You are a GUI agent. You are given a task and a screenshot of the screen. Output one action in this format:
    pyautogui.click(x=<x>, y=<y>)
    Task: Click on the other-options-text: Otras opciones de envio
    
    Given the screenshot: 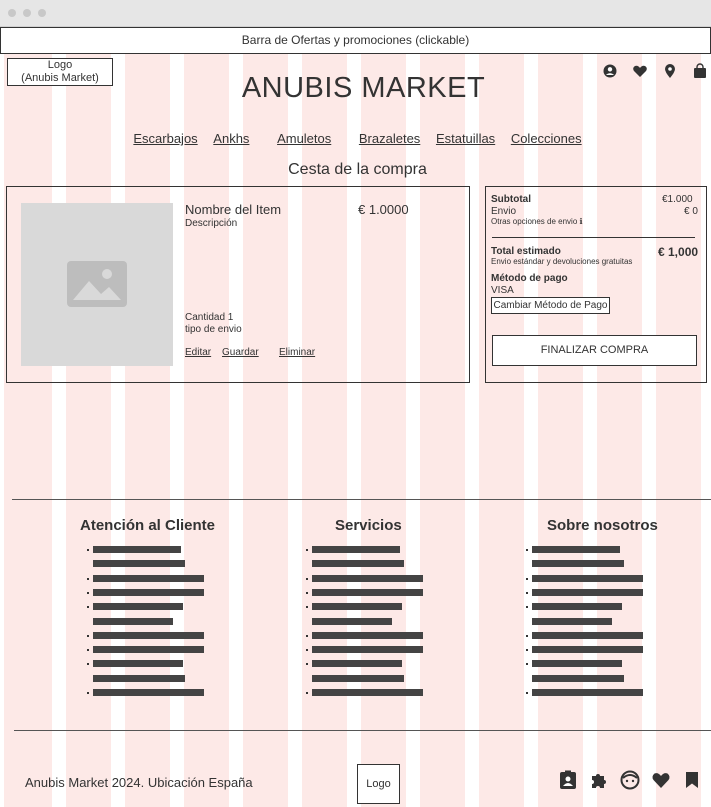 What is the action you would take?
    pyautogui.click(x=534, y=221)
    